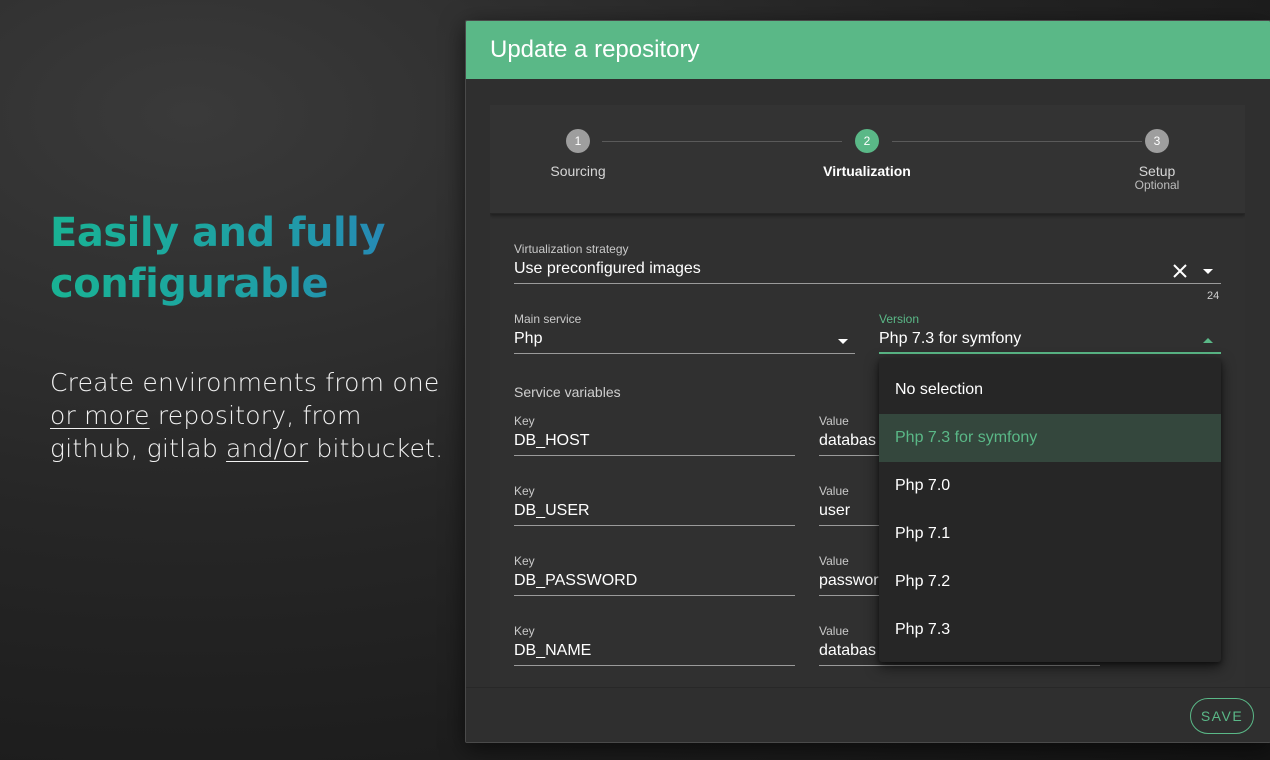  I want to click on field-value: Use preconfigured images, so click(607, 268).